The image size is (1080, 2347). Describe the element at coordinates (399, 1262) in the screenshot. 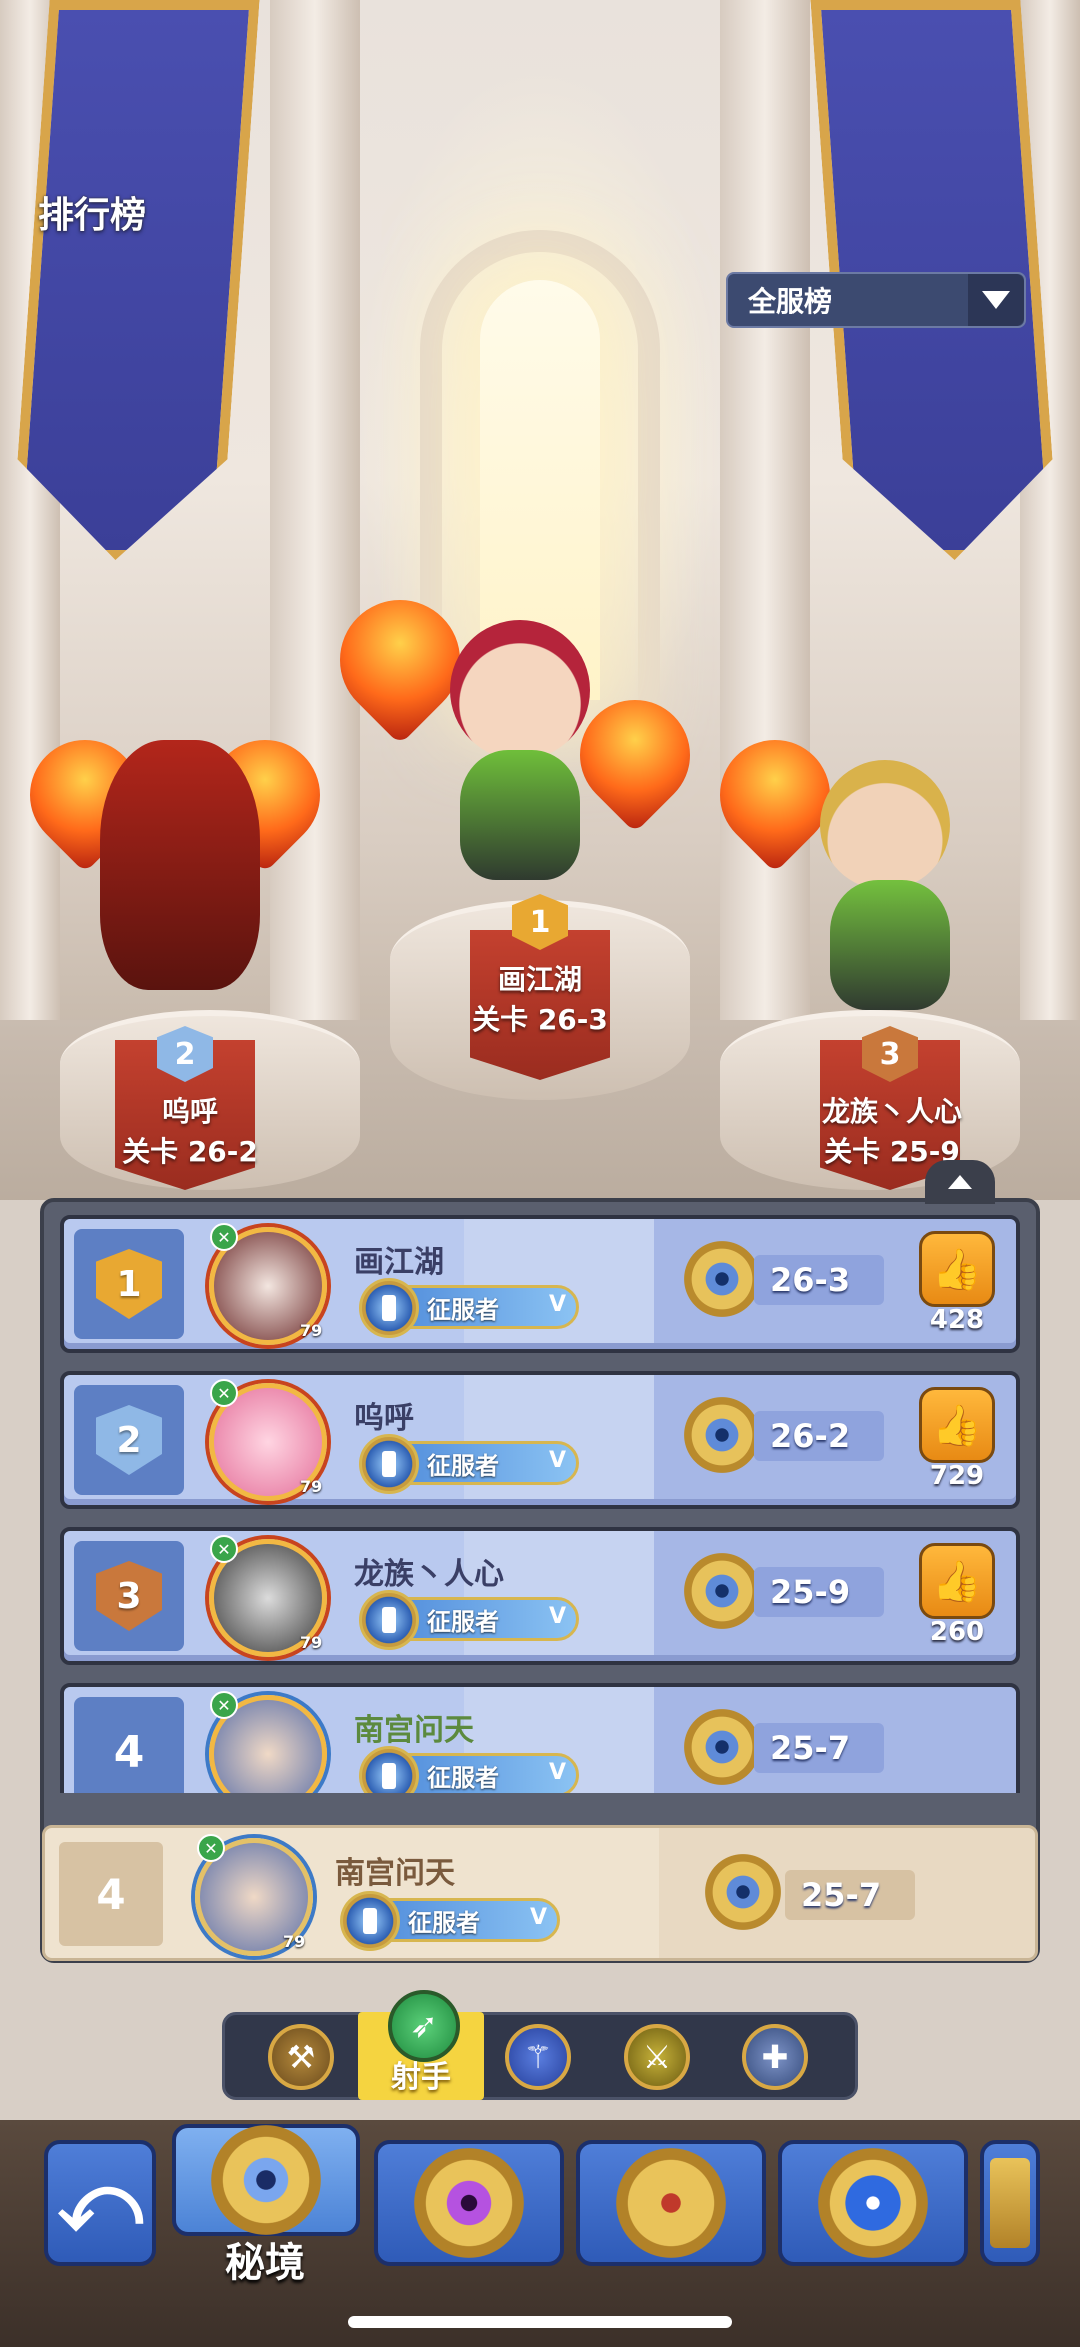

I see `player-name: 画江湖` at that location.